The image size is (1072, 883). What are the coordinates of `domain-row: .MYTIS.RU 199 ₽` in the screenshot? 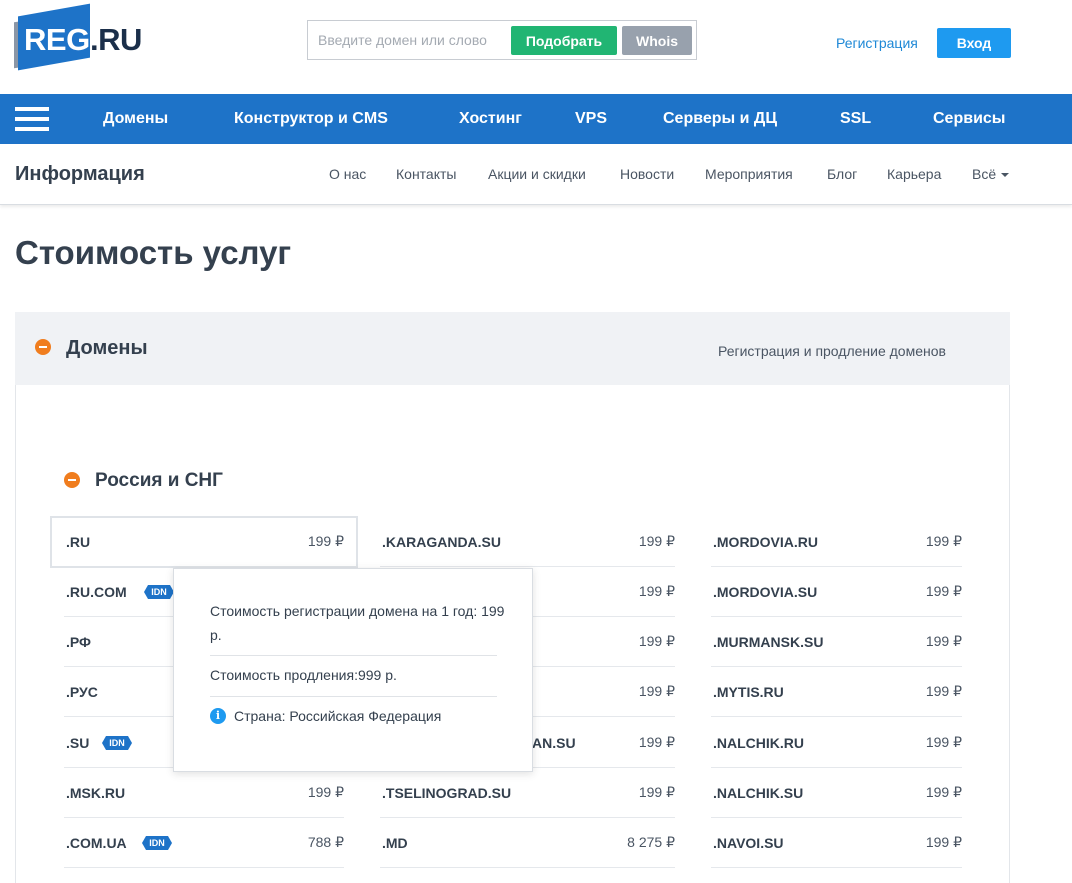 It's located at (836, 692).